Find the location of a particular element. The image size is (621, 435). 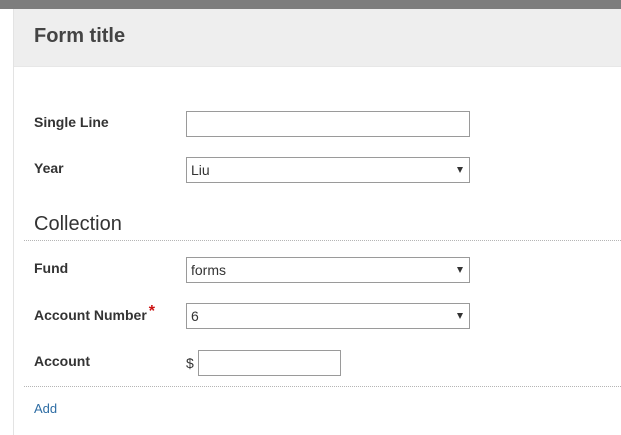

account-number-select: 6 is located at coordinates (328, 316).